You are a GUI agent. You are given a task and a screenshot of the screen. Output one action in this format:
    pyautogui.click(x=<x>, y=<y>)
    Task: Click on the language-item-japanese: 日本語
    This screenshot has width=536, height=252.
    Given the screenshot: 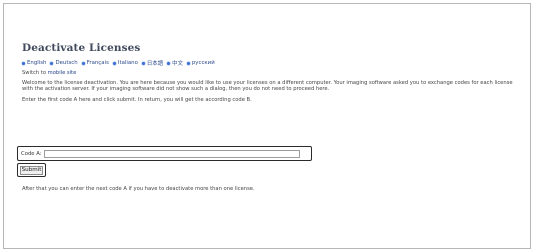 What is the action you would take?
    pyautogui.click(x=152, y=63)
    